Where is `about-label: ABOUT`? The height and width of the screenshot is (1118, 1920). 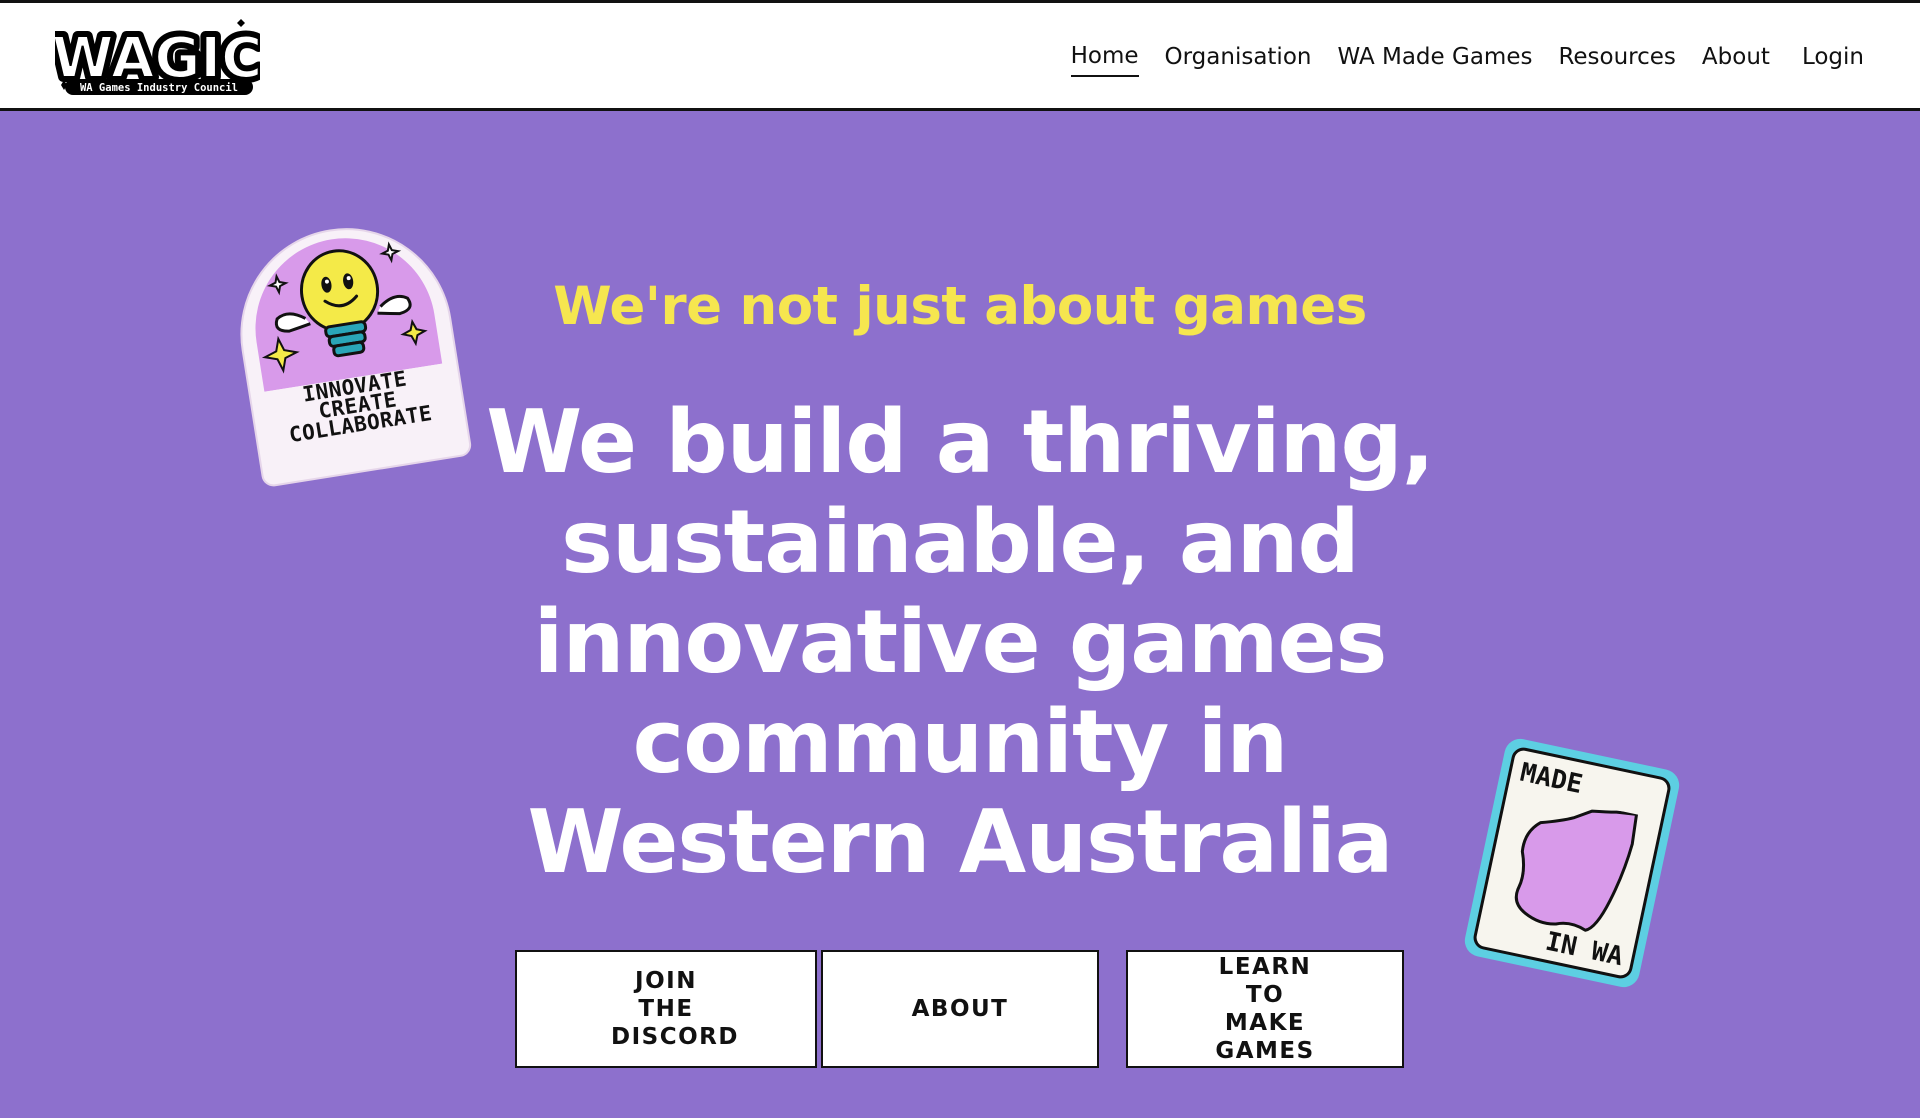 about-label: ABOUT is located at coordinates (960, 1009).